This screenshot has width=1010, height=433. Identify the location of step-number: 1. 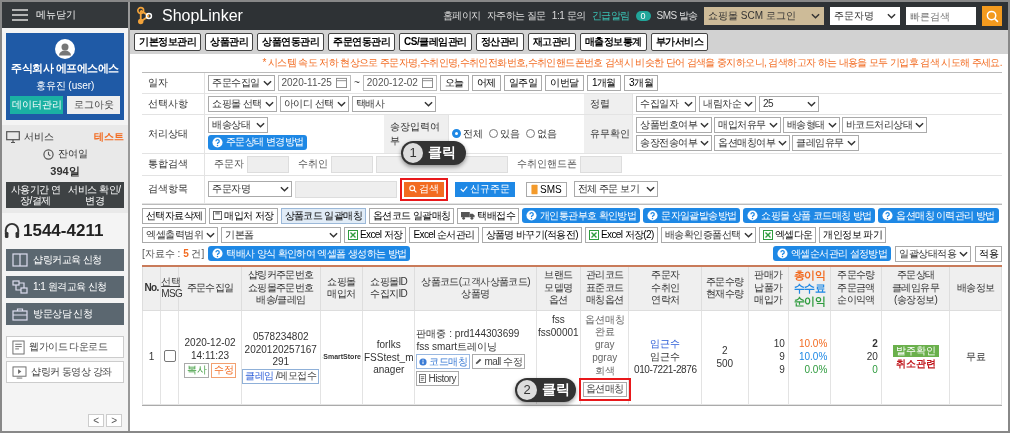
(413, 152).